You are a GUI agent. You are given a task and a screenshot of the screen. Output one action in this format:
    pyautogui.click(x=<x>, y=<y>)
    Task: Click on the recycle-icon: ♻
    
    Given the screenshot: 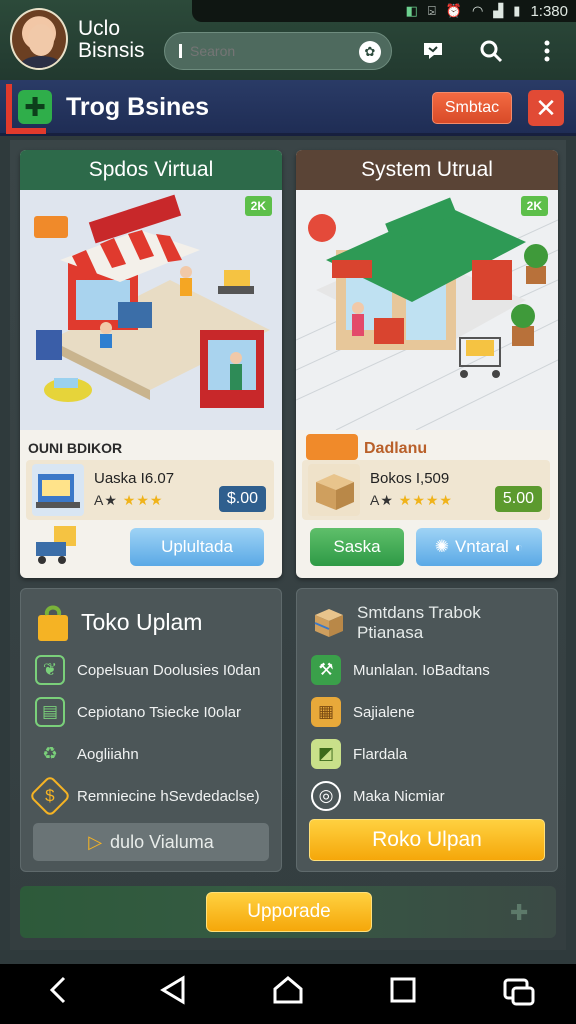 What is the action you would take?
    pyautogui.click(x=50, y=753)
    